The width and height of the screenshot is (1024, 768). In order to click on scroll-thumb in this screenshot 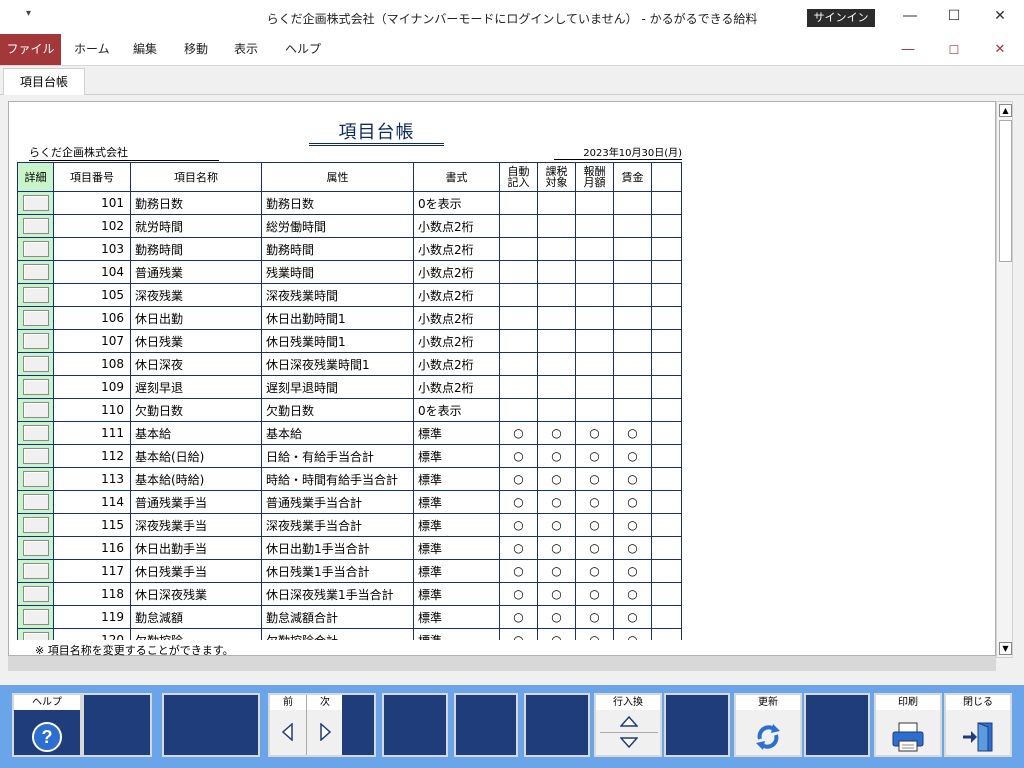, I will do `click(1005, 191)`.